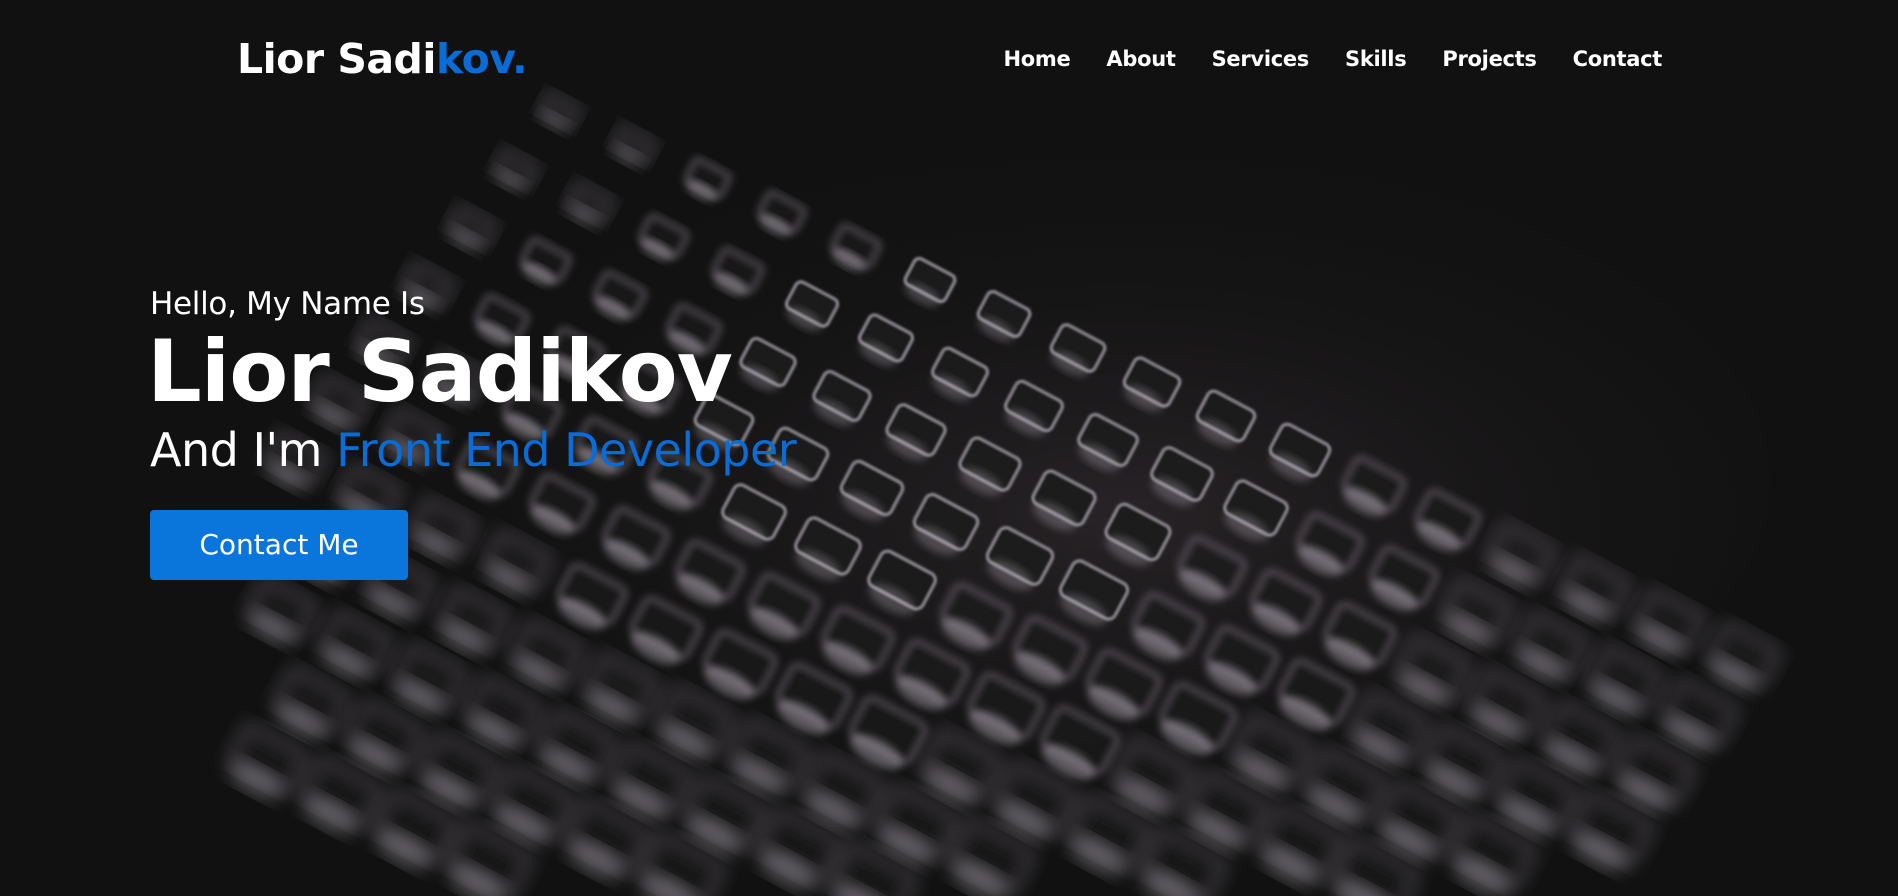  What do you see at coordinates (440, 372) in the screenshot?
I see `hero-name: Lior Sadikov` at bounding box center [440, 372].